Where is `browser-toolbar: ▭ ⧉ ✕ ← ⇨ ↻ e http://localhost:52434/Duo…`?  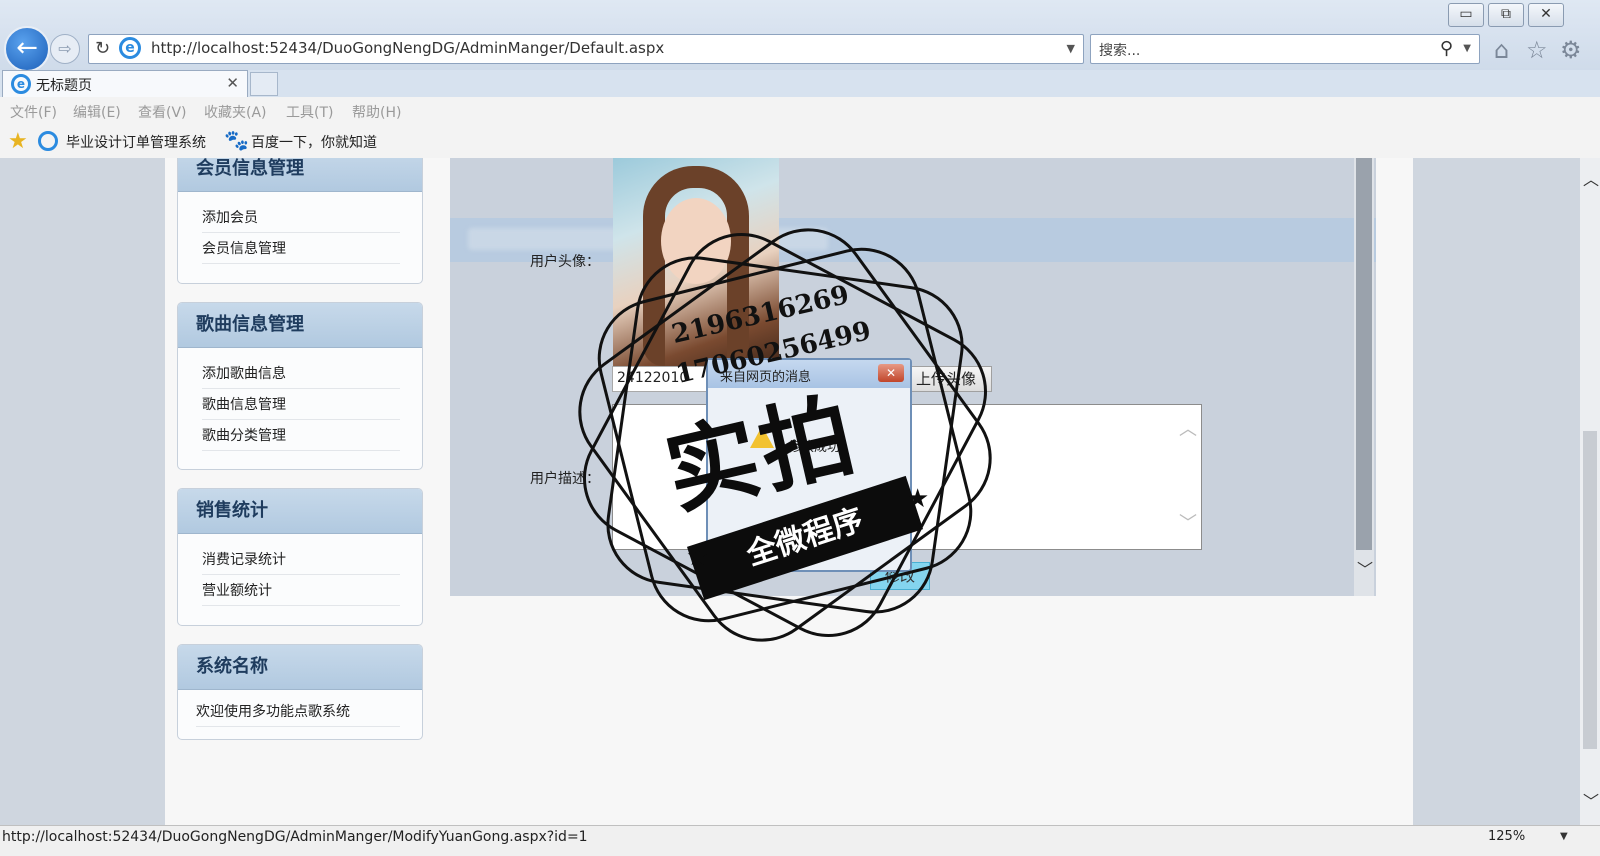 browser-toolbar: ▭ ⧉ ✕ ← ⇨ ↻ e http://localhost:52434/Duo… is located at coordinates (800, 36).